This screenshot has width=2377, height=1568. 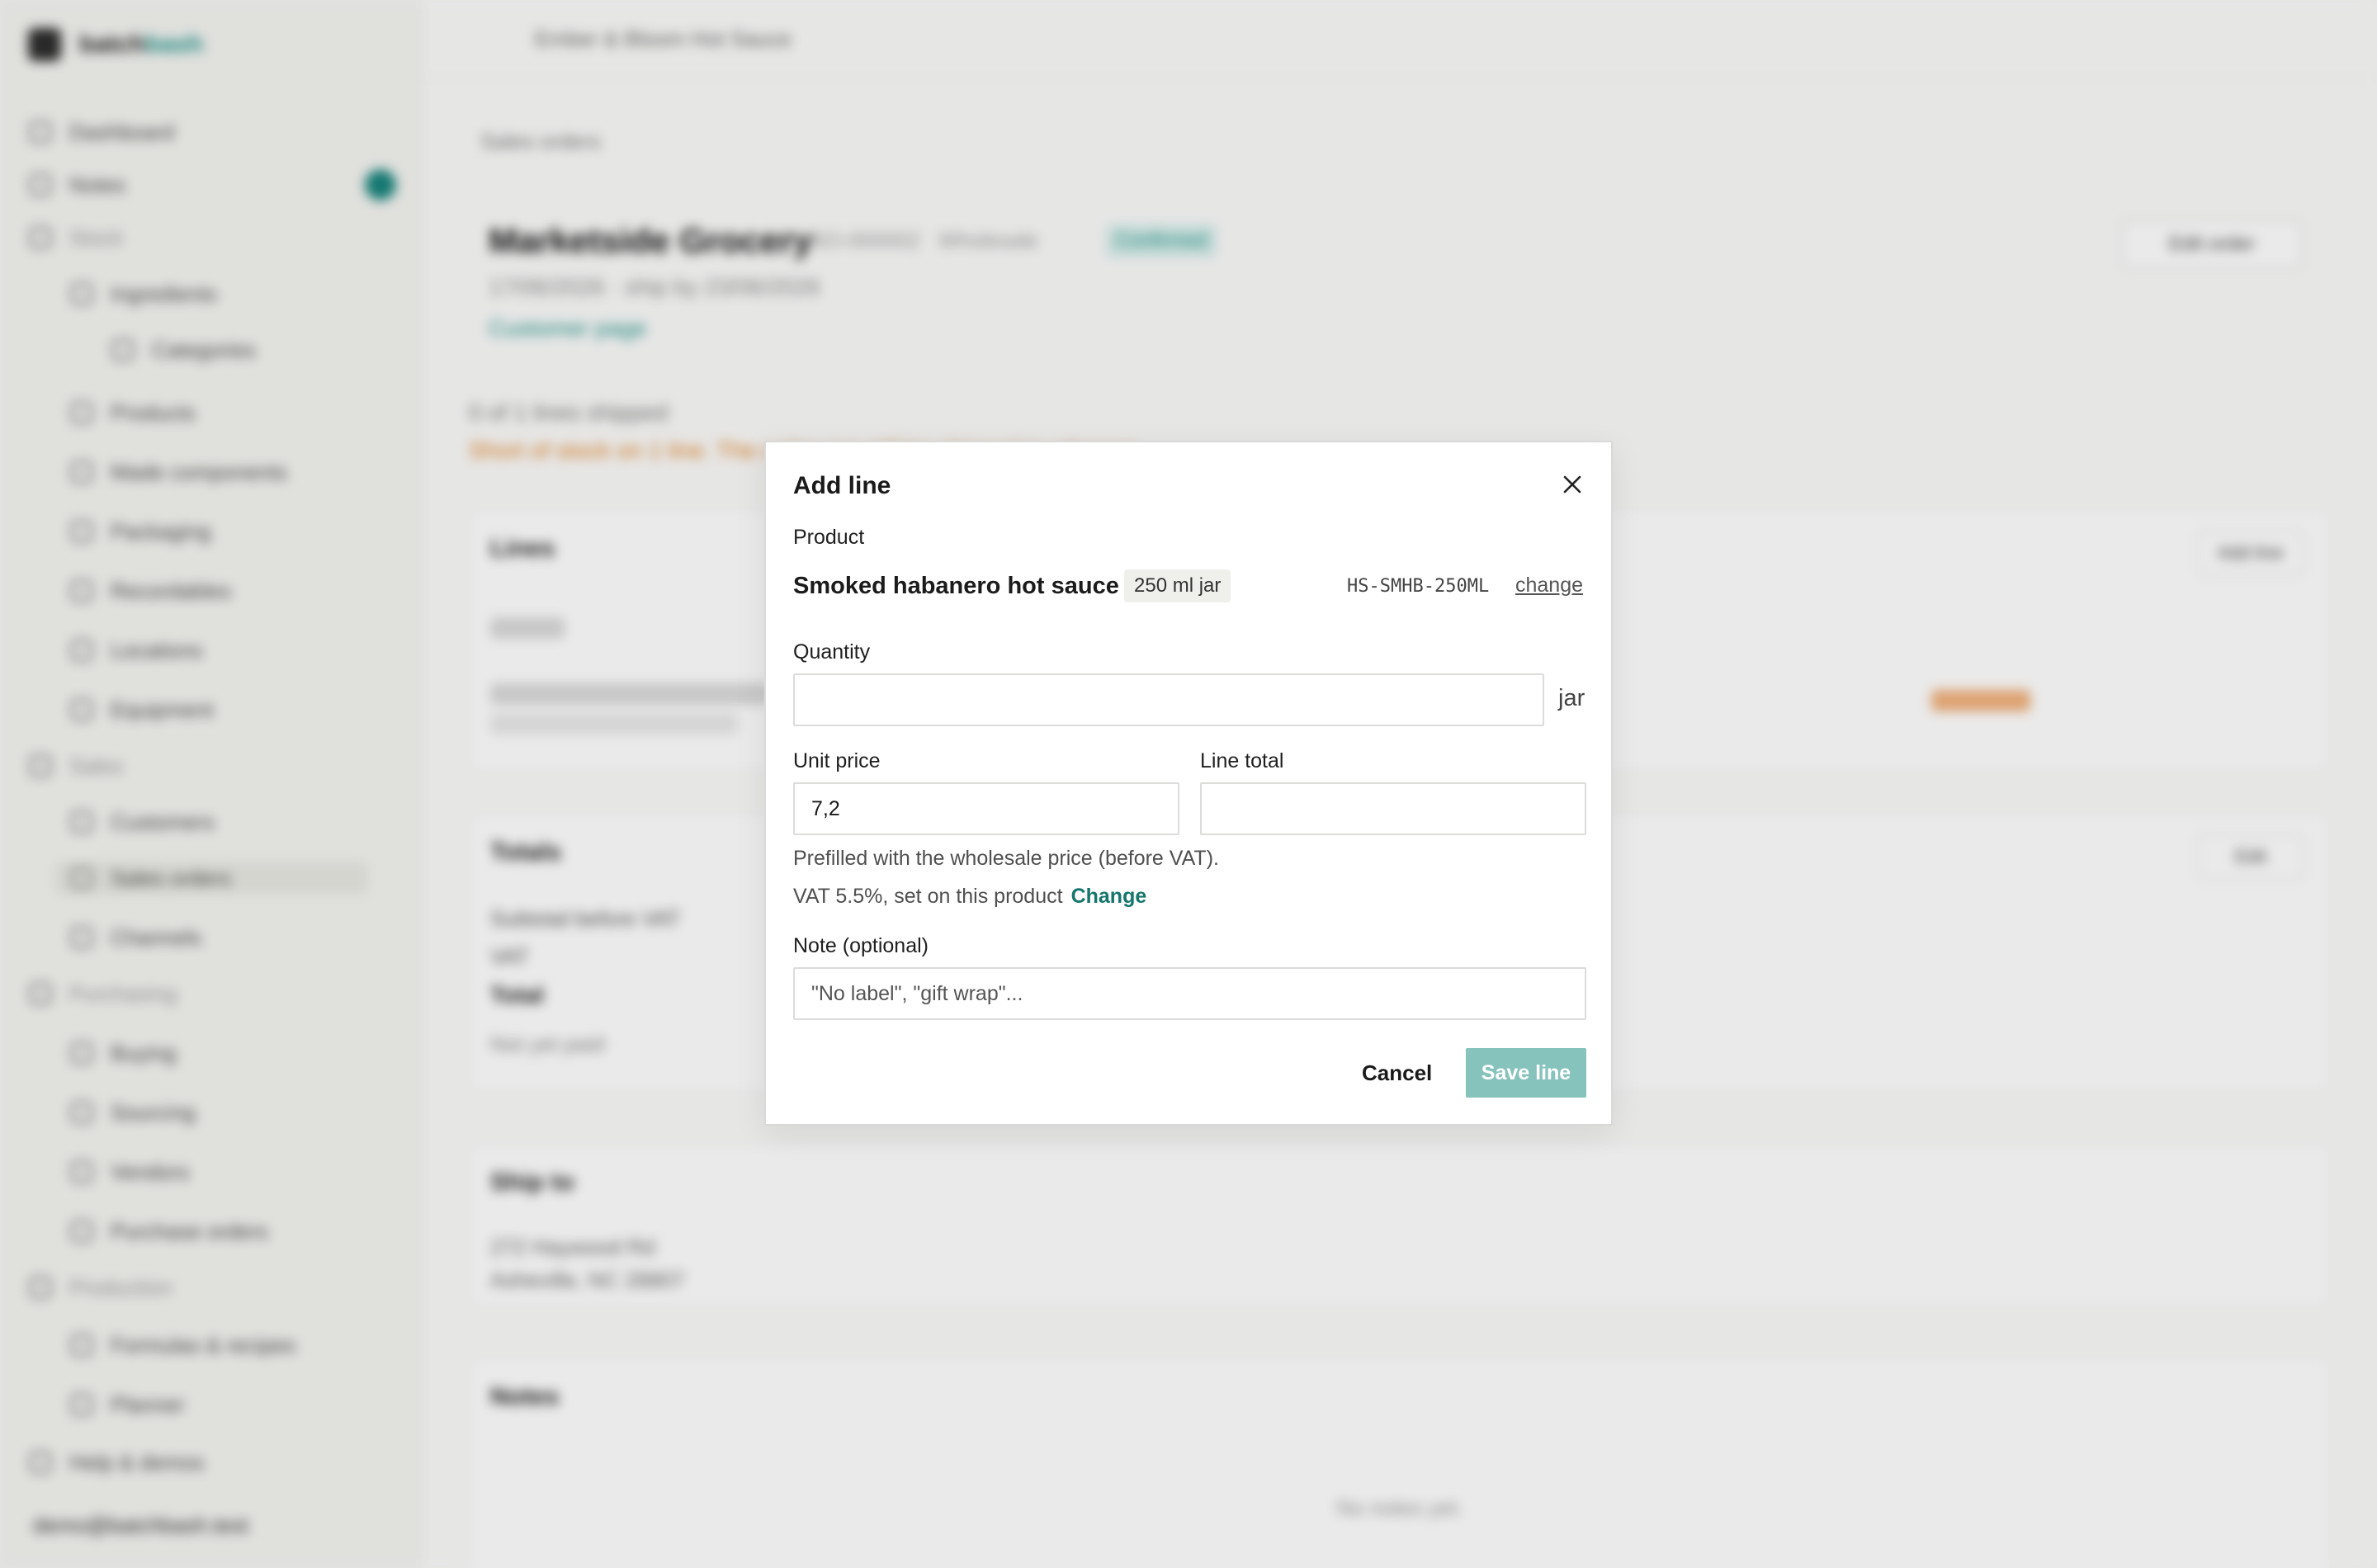 I want to click on quantity-input, so click(x=1168, y=699).